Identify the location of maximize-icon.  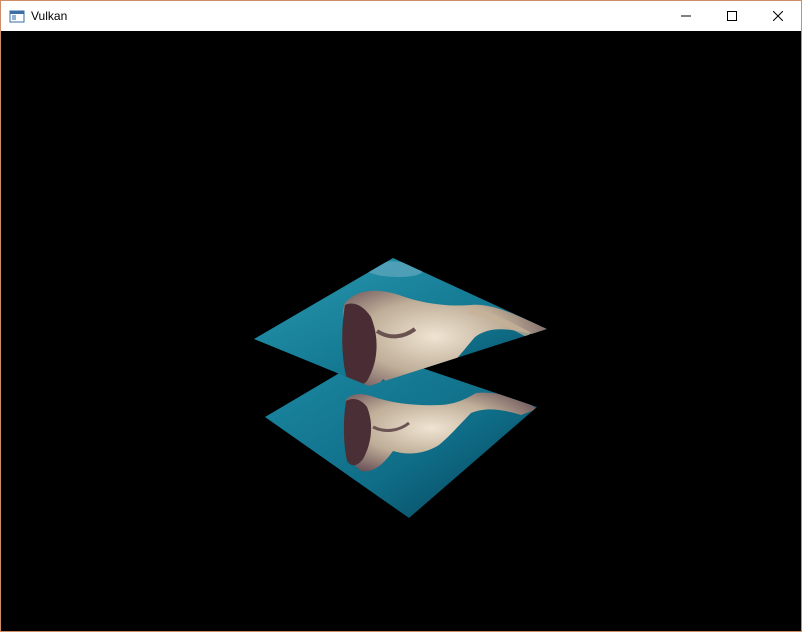
(732, 16).